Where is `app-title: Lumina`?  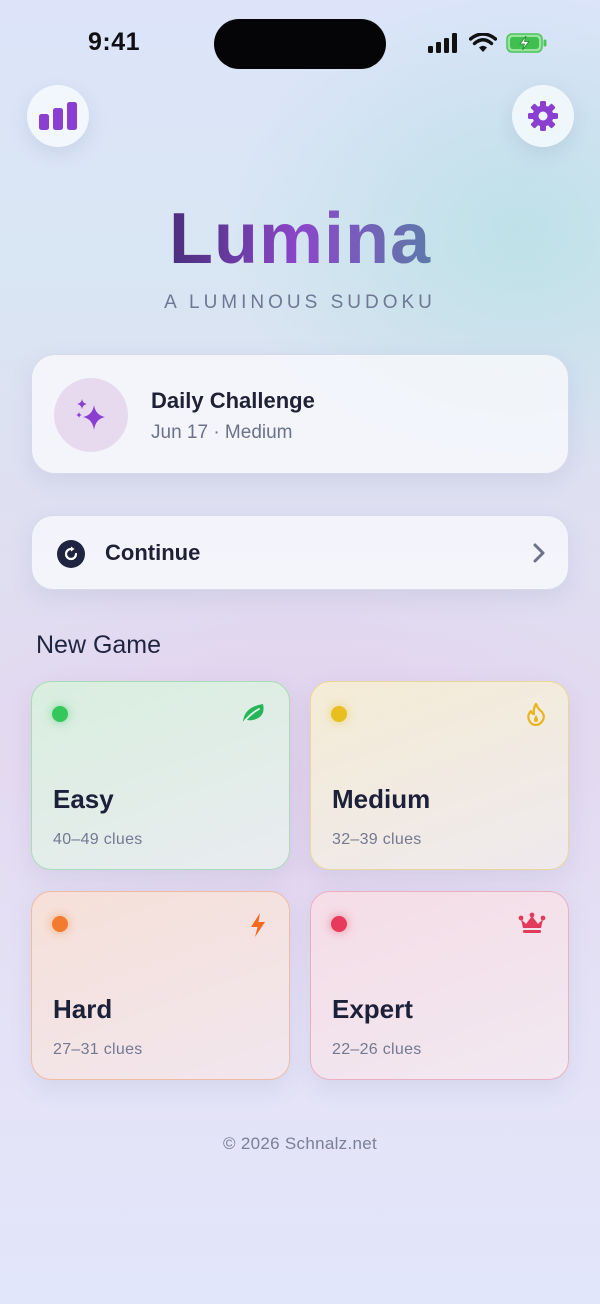
app-title: Lumina is located at coordinates (300, 239).